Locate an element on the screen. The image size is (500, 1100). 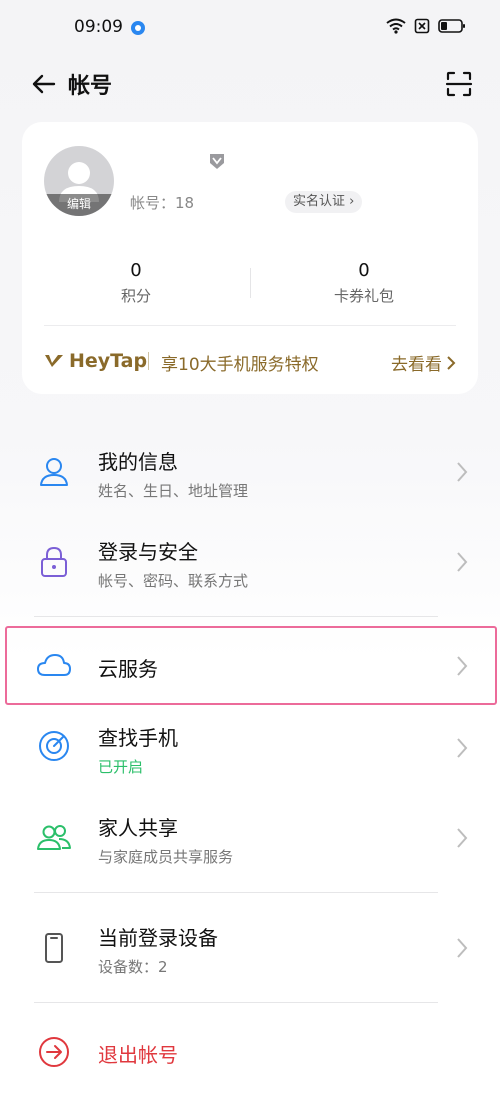
menu-title: 云服务 is located at coordinates (128, 669).